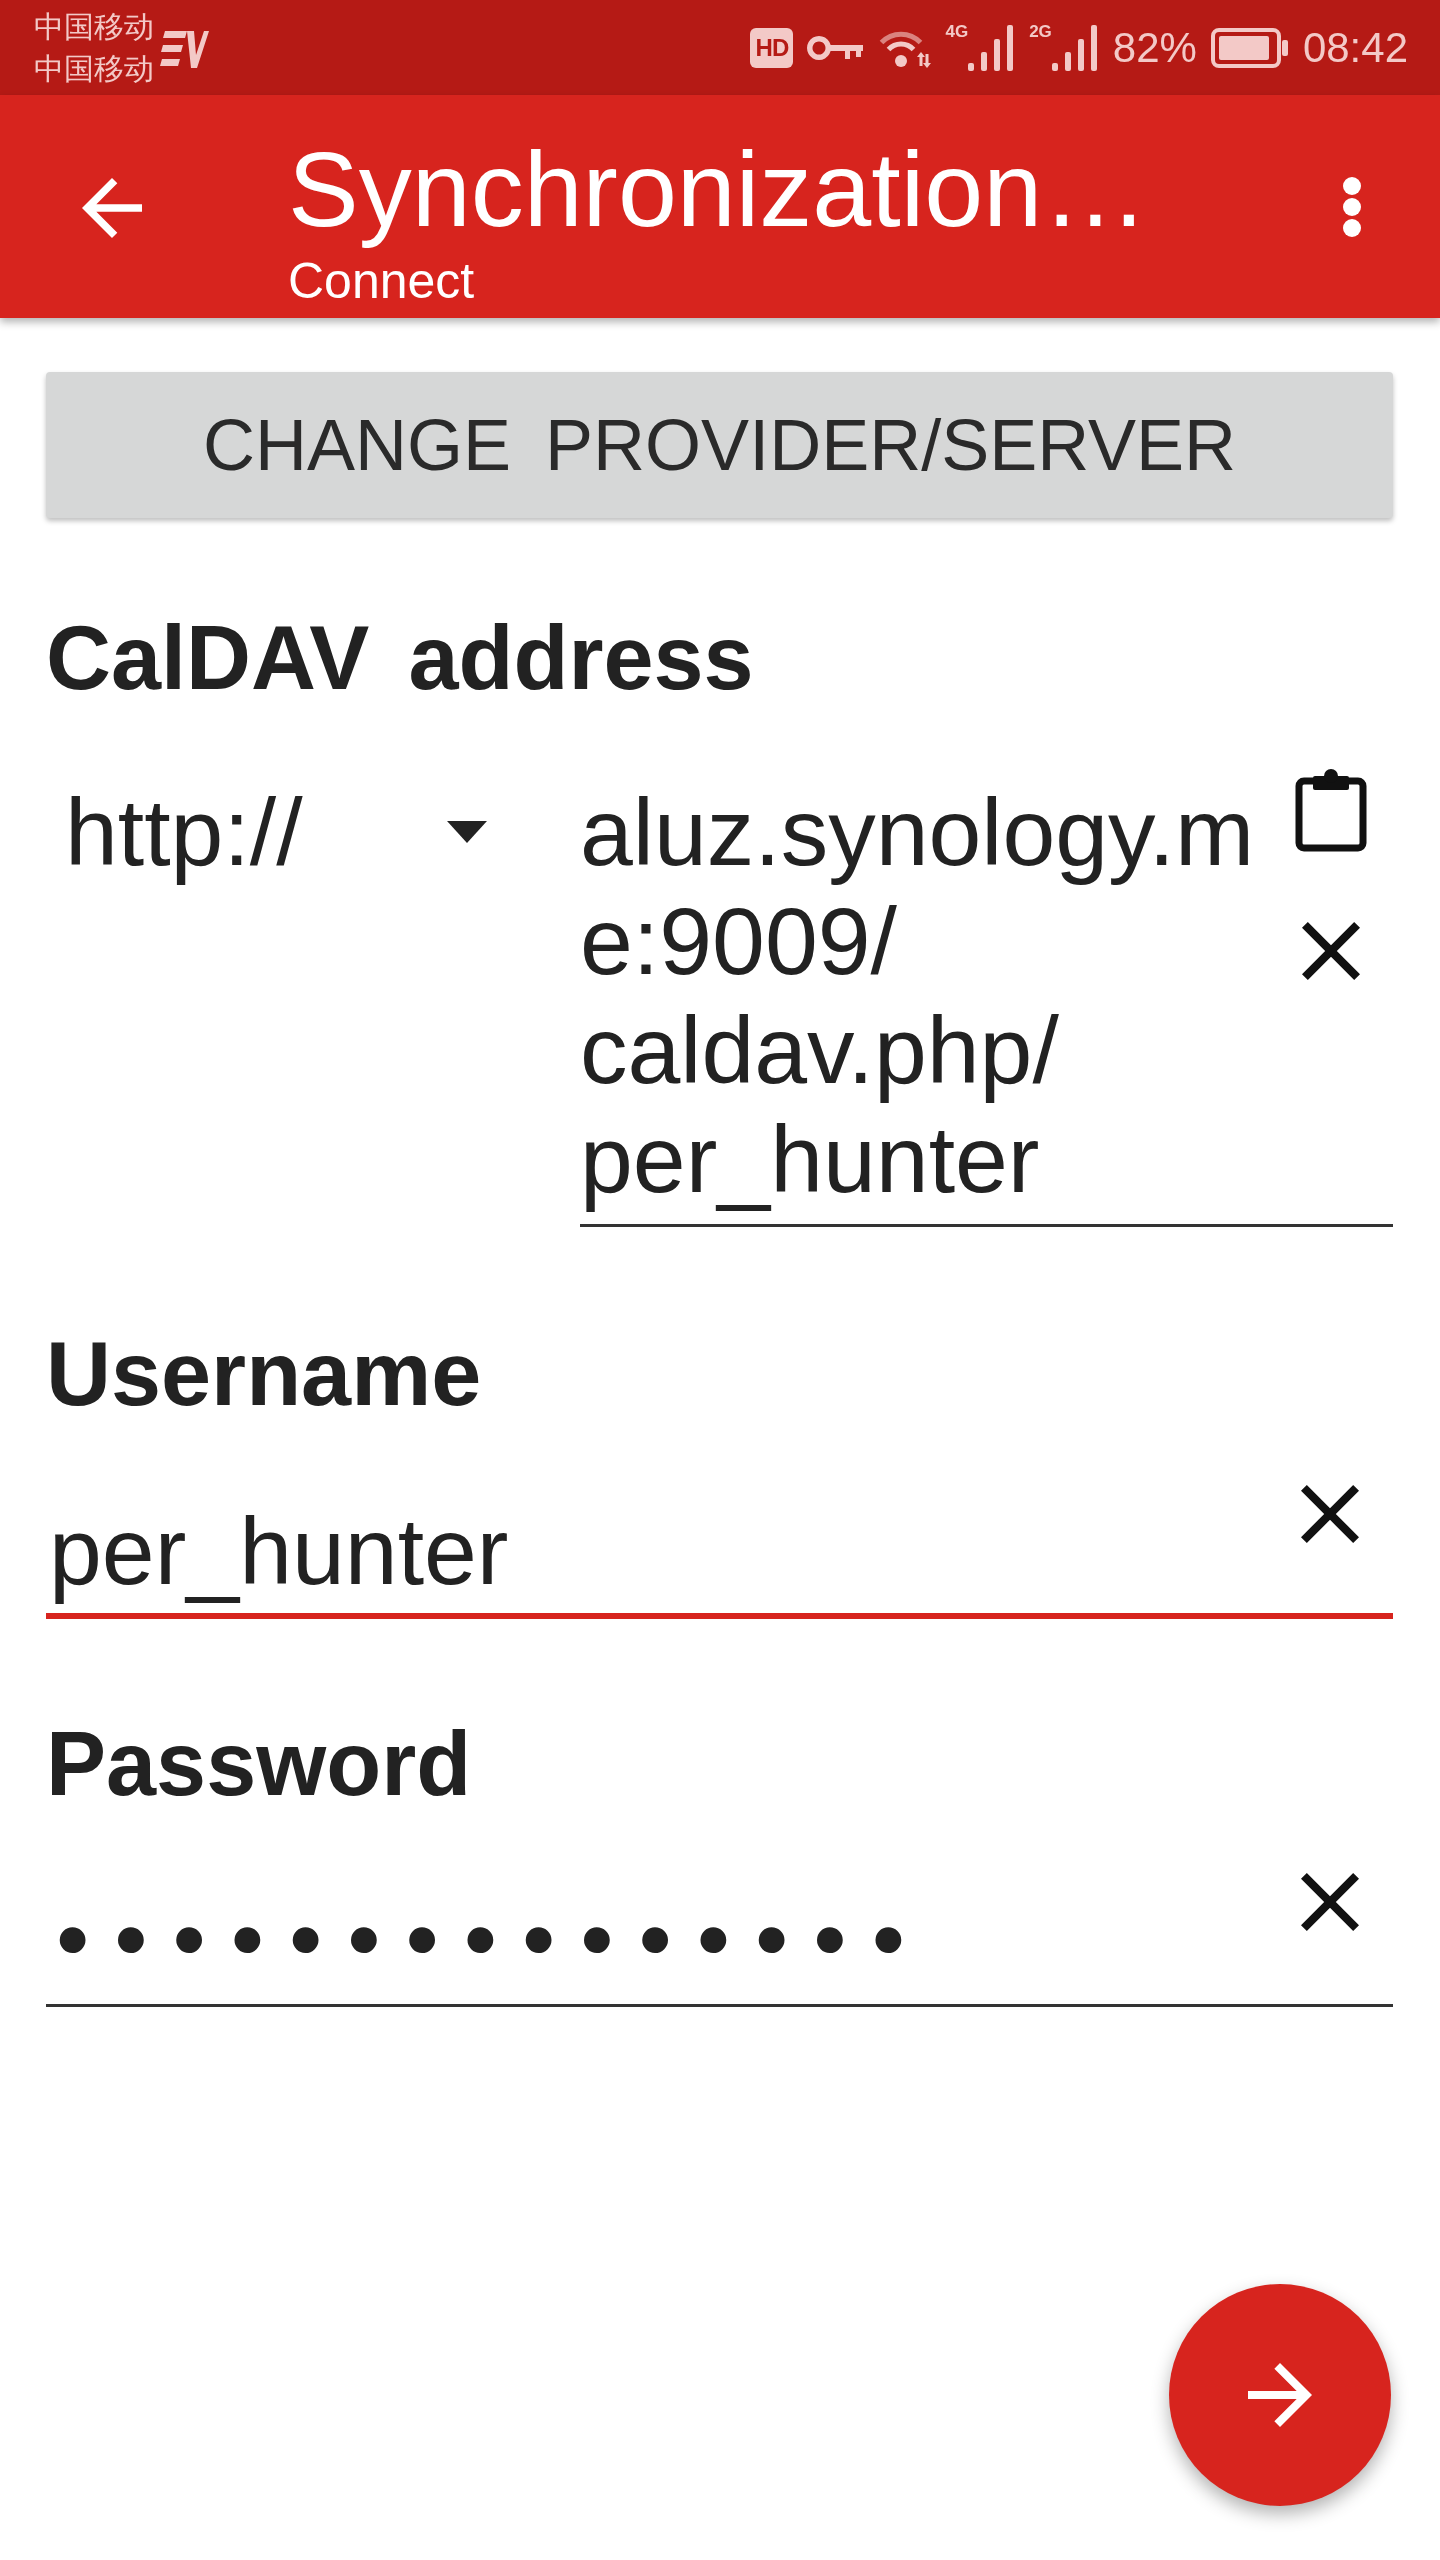  Describe the element at coordinates (303, 828) in the screenshot. I see `scheme-dropdown: http://` at that location.